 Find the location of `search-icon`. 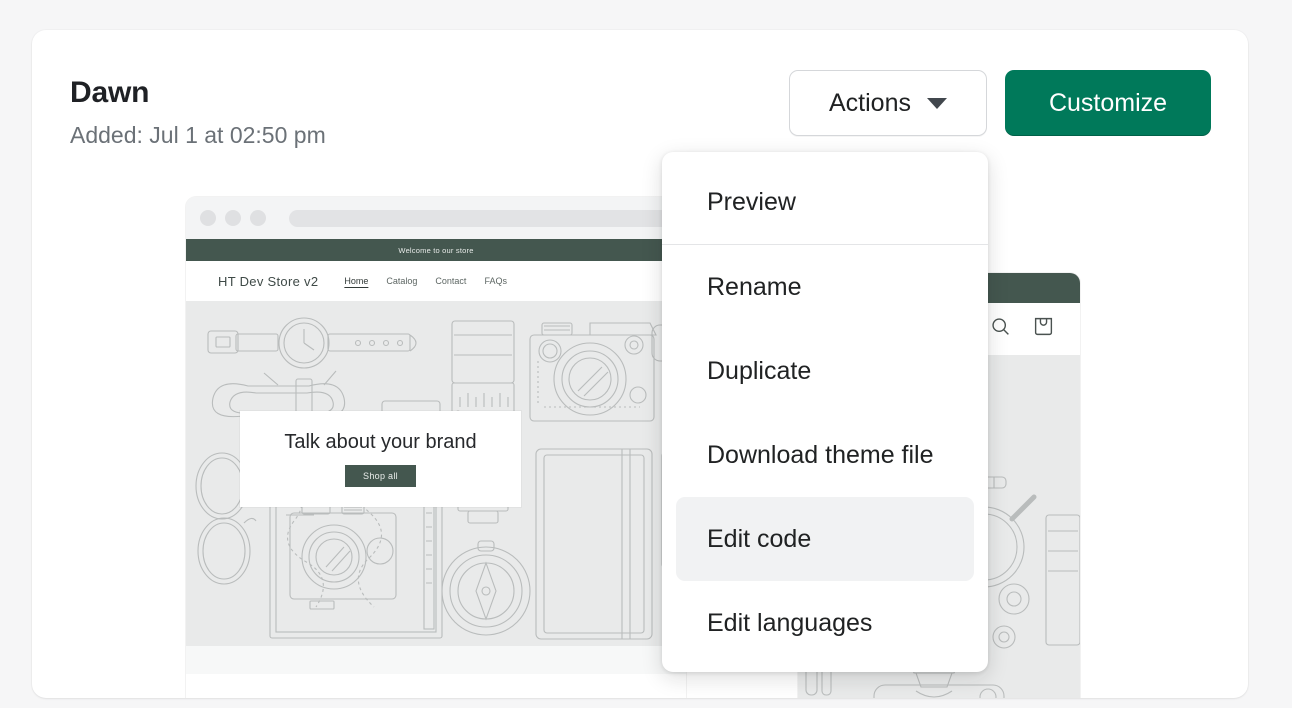

search-icon is located at coordinates (1000, 329).